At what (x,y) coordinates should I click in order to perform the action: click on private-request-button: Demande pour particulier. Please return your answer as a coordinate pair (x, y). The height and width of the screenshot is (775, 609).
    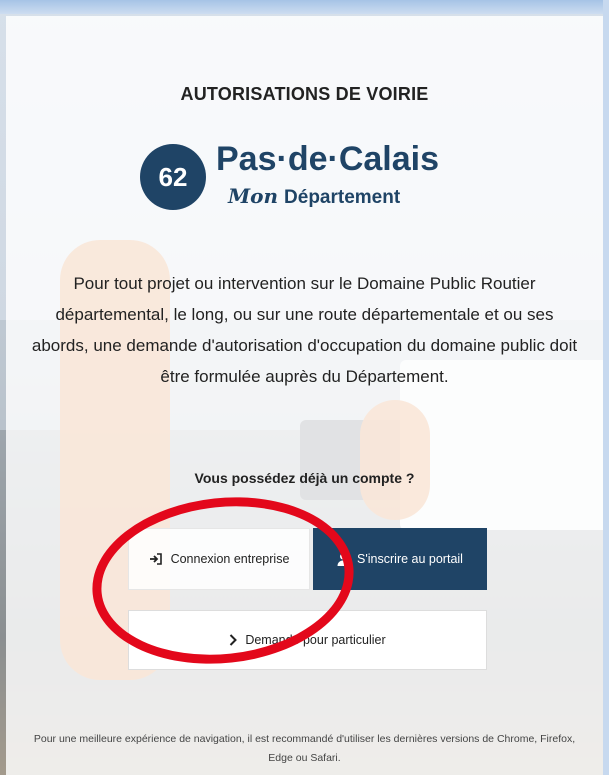
    Looking at the image, I should click on (307, 640).